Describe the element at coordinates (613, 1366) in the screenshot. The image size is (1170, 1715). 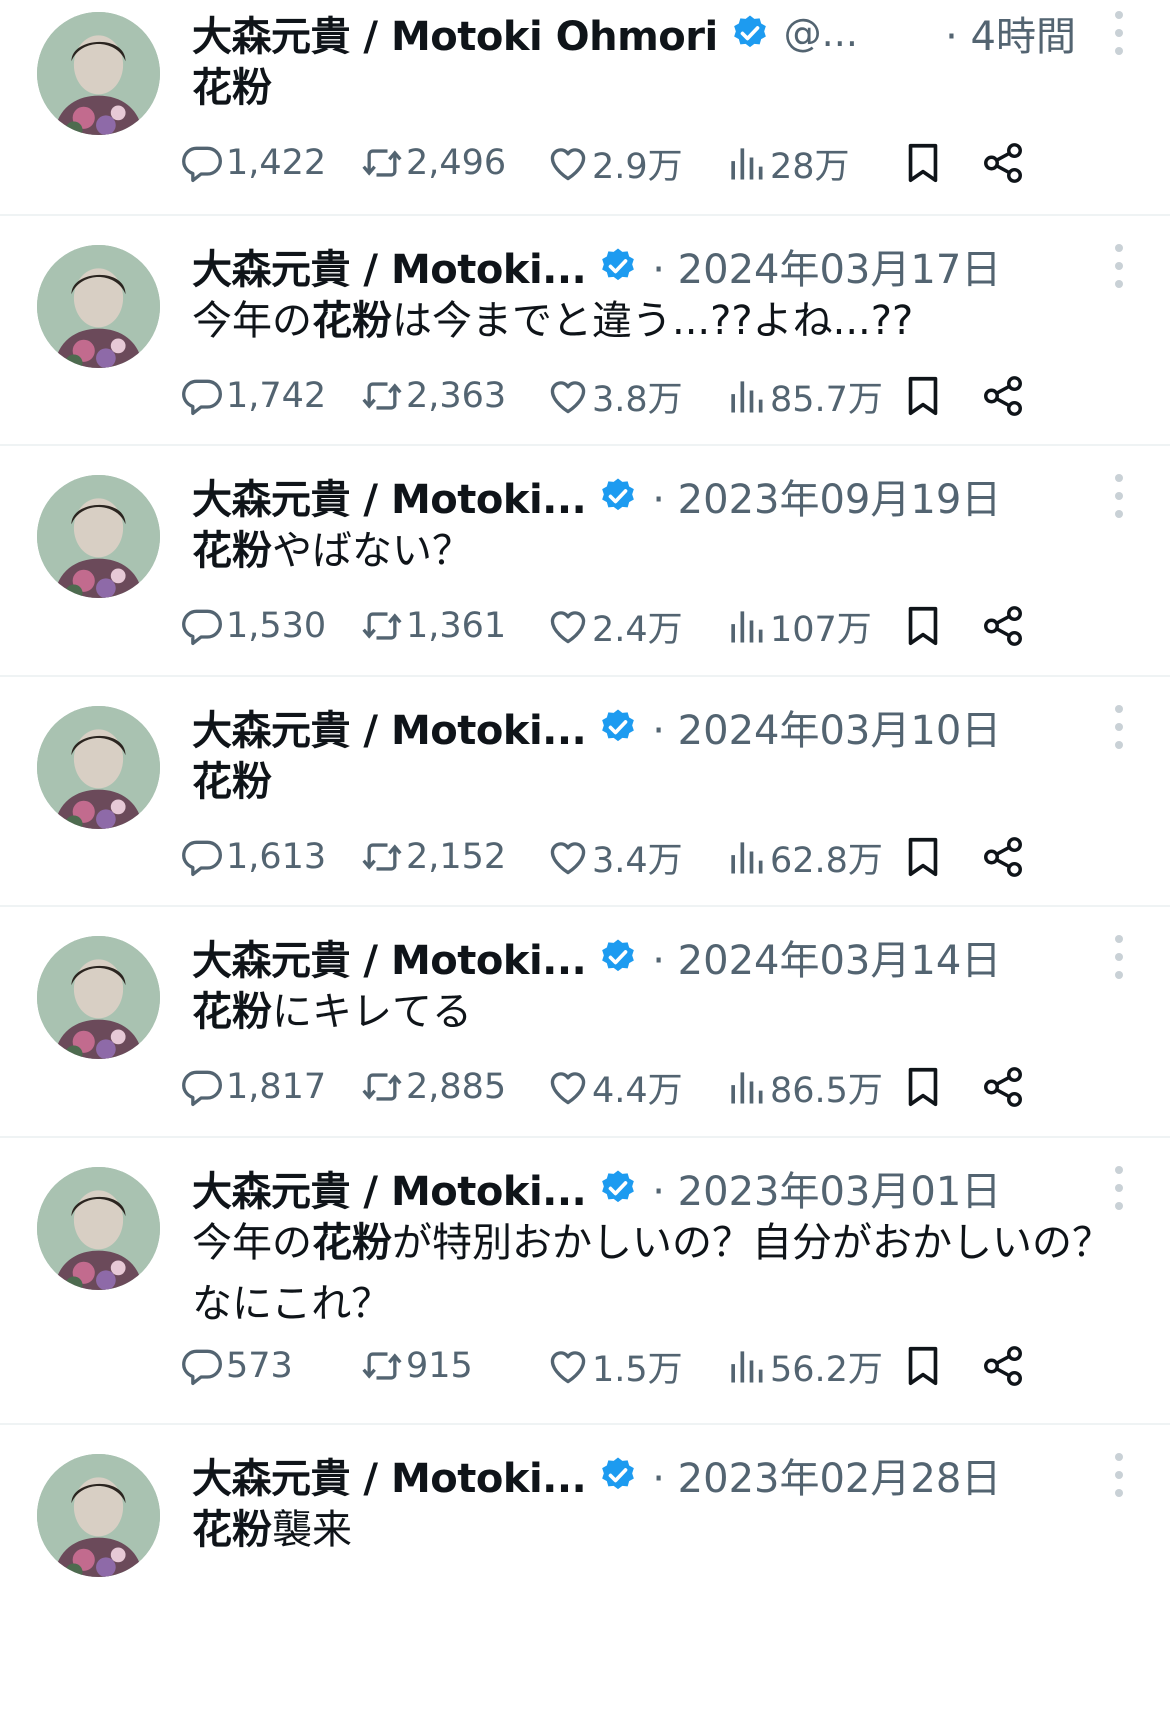
I see `like-button: 1.5万` at that location.